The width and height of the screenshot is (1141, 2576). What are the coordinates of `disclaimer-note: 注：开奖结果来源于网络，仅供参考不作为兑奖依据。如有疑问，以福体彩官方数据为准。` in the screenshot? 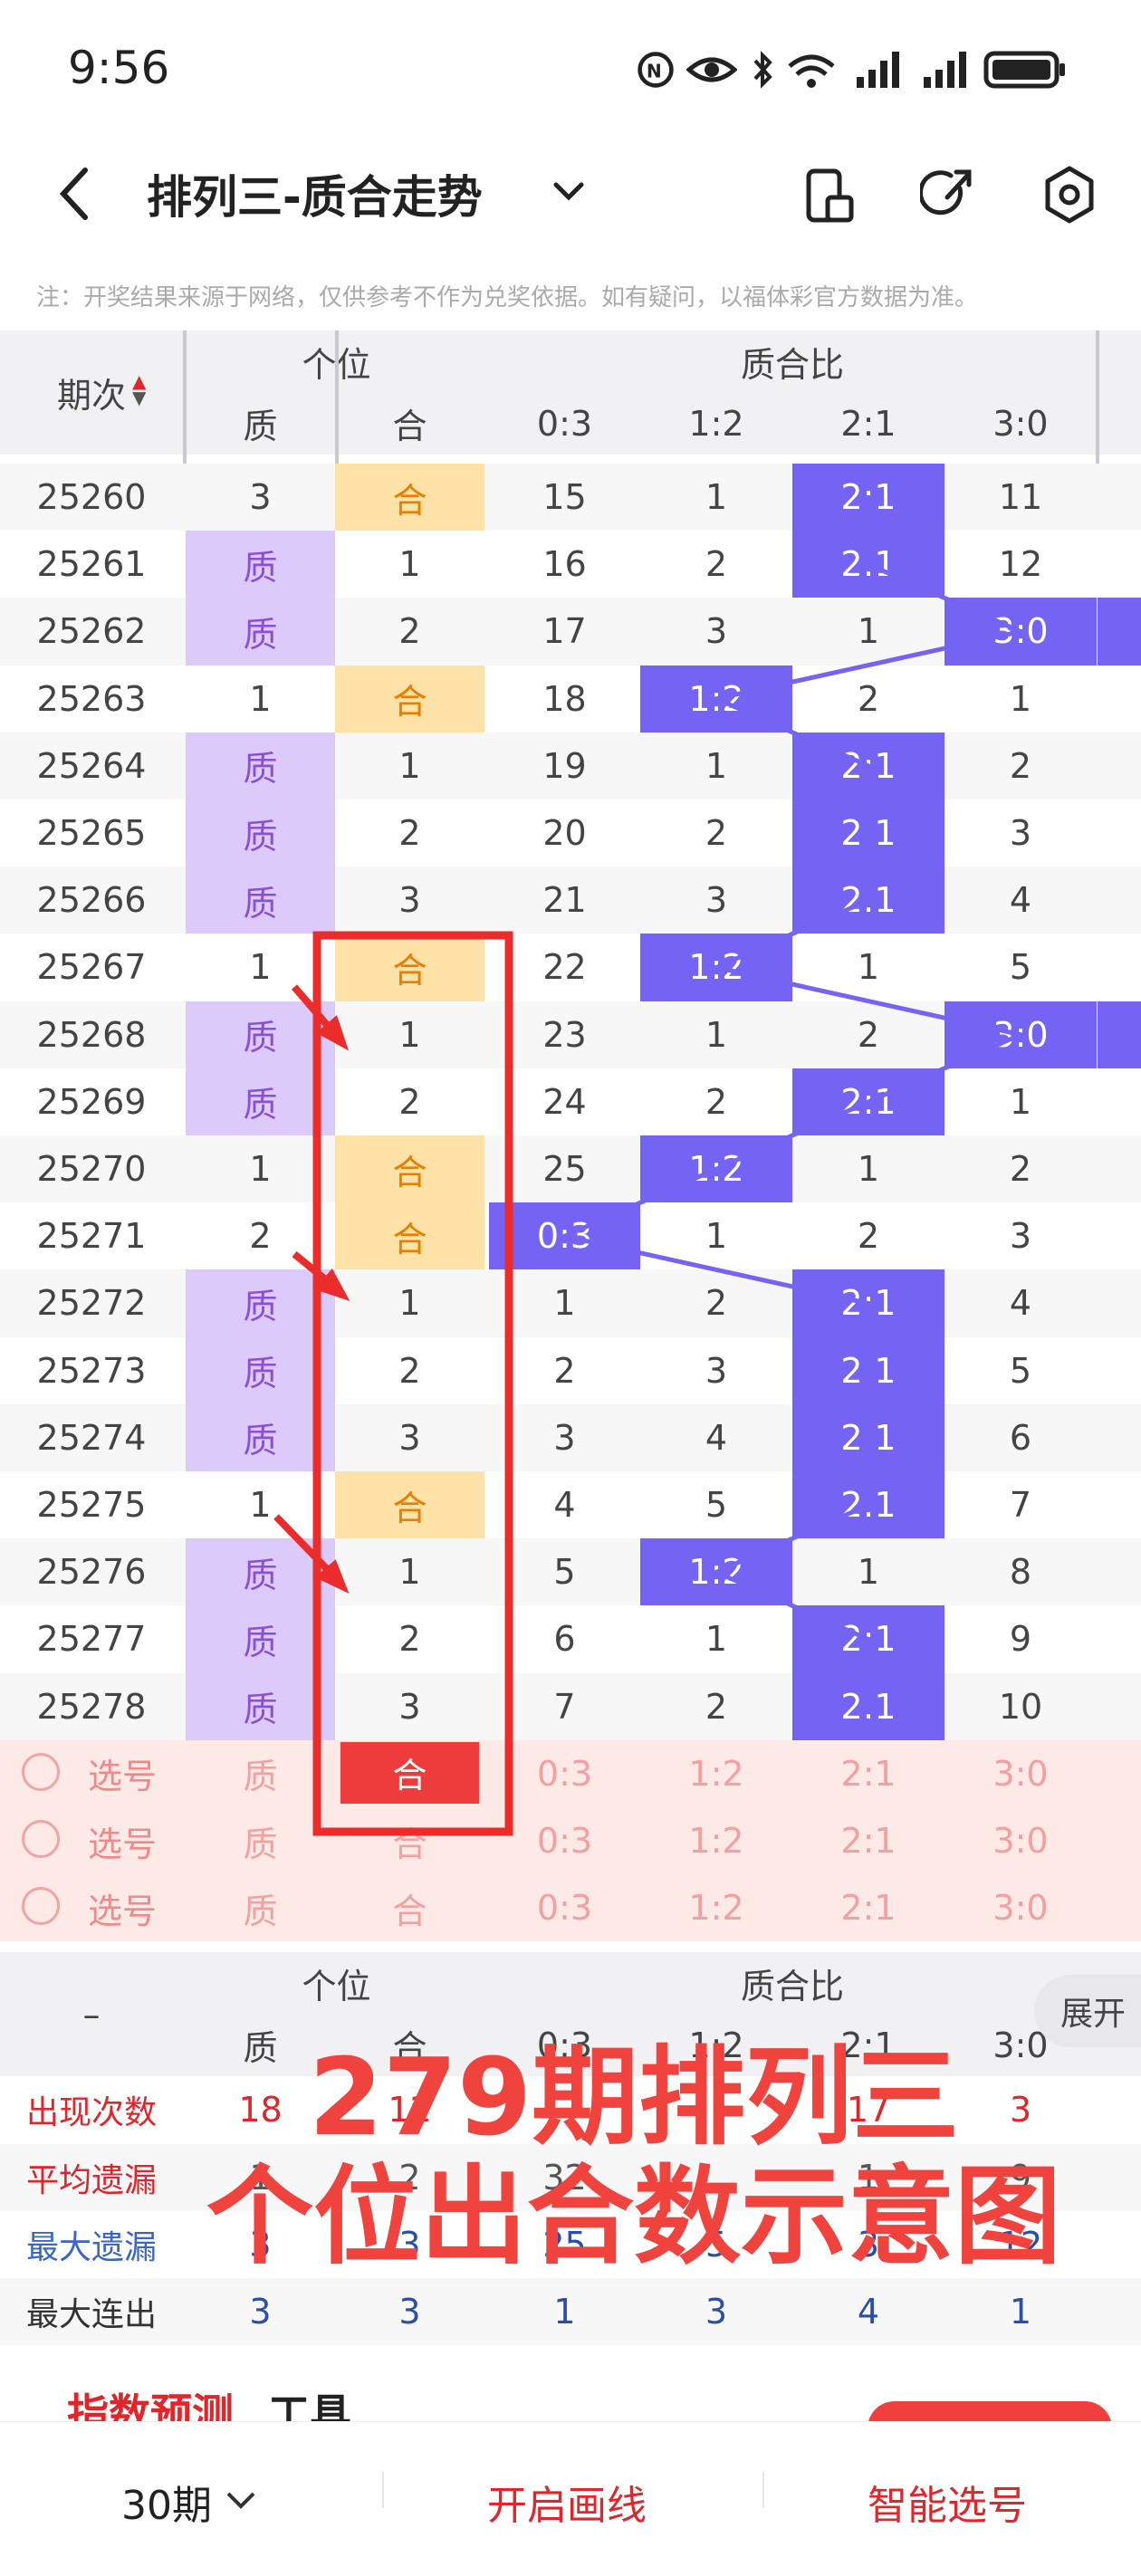 It's located at (507, 297).